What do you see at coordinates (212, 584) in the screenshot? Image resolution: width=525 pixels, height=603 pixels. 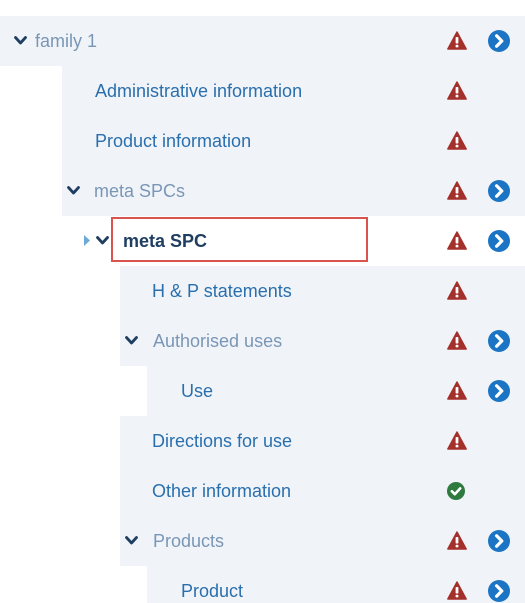 I see `tree-node-label: Product` at bounding box center [212, 584].